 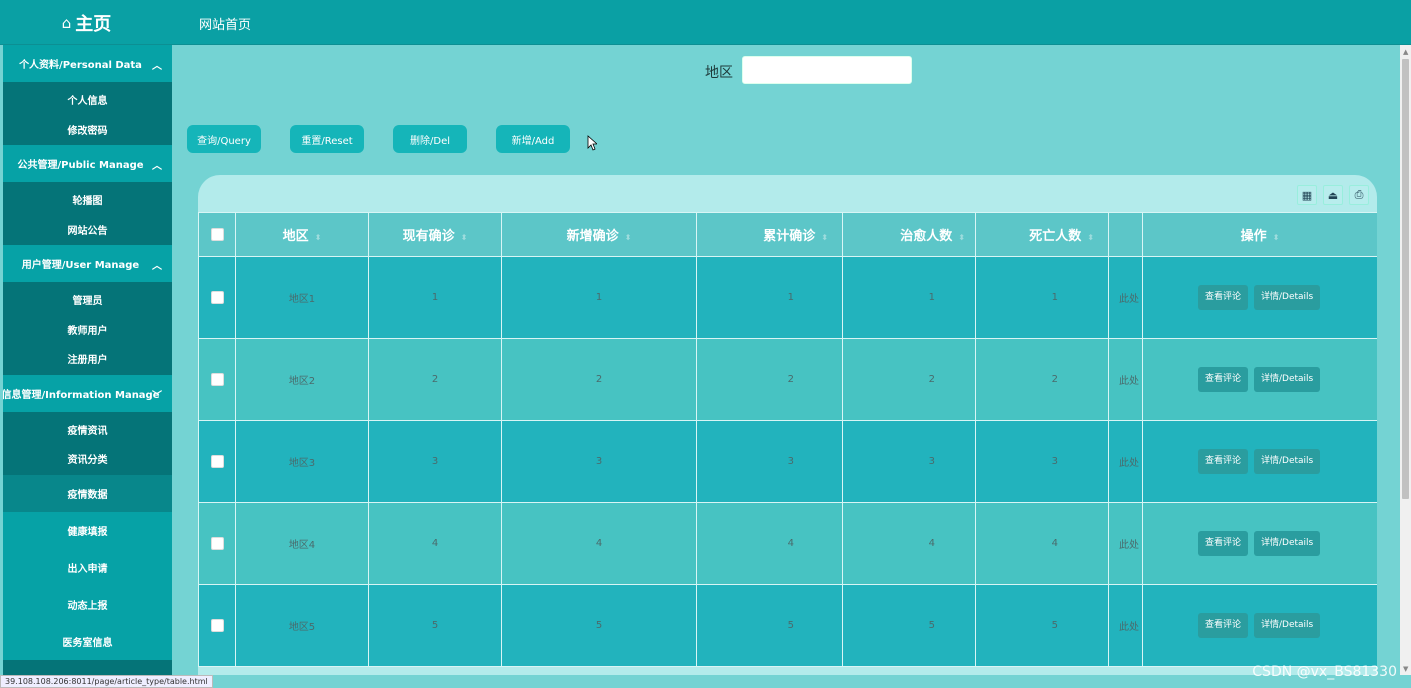 What do you see at coordinates (1359, 195) in the screenshot?
I see `print-icon: ⎙` at bounding box center [1359, 195].